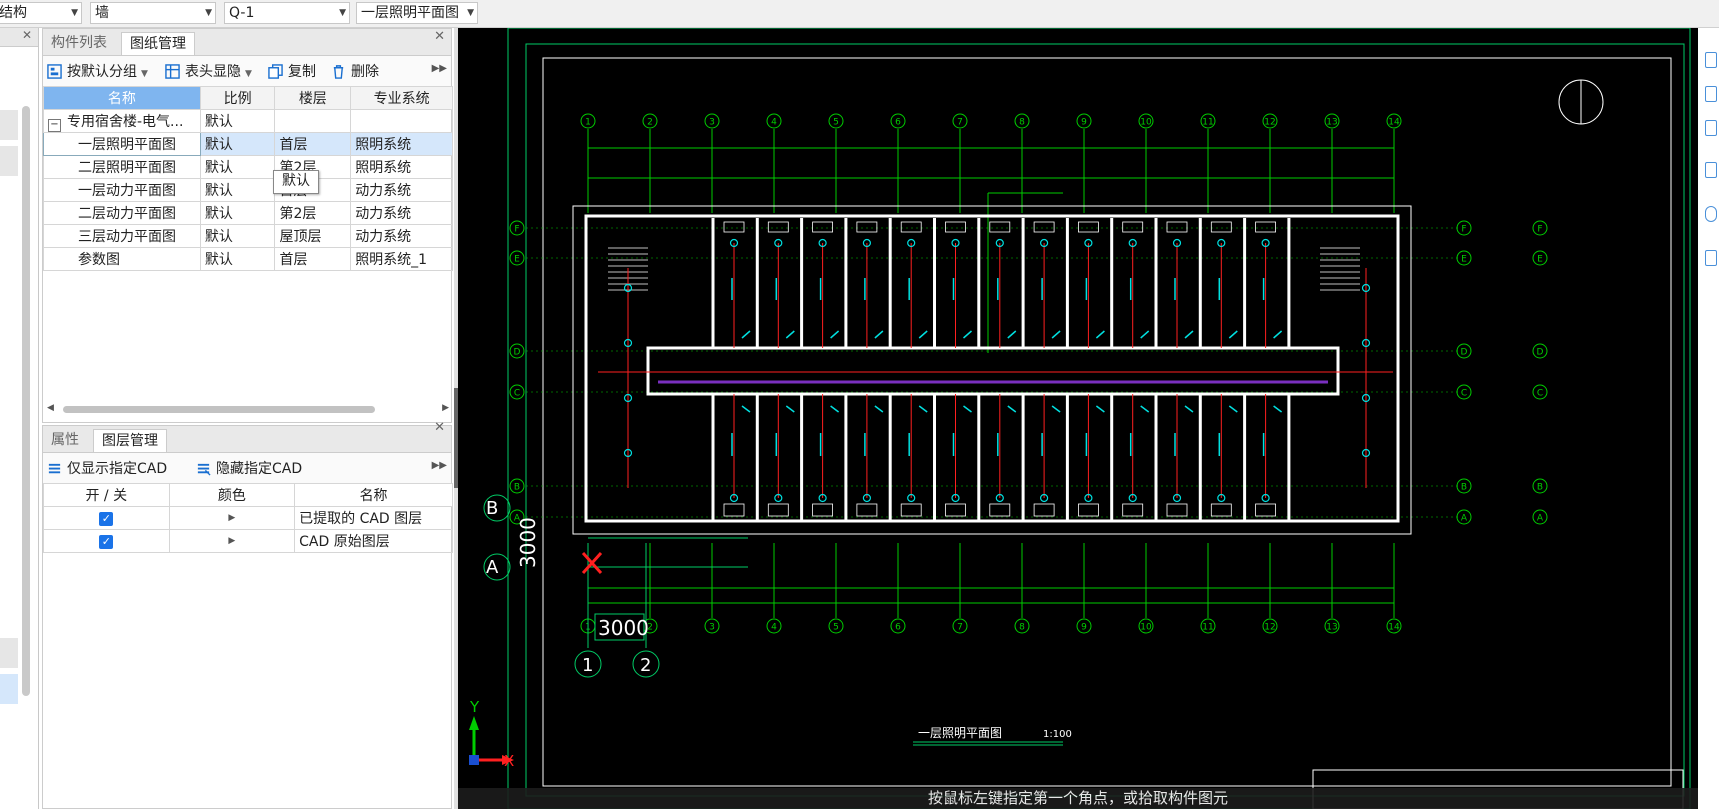 This screenshot has width=1719, height=809. What do you see at coordinates (107, 469) in the screenshot?
I see `show-only-cad-button: 仅显示指定CAD` at bounding box center [107, 469].